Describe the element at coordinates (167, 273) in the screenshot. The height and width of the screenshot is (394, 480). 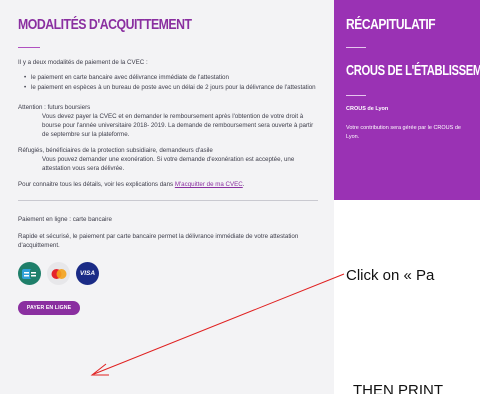
I see `card-logos: VISA` at that location.